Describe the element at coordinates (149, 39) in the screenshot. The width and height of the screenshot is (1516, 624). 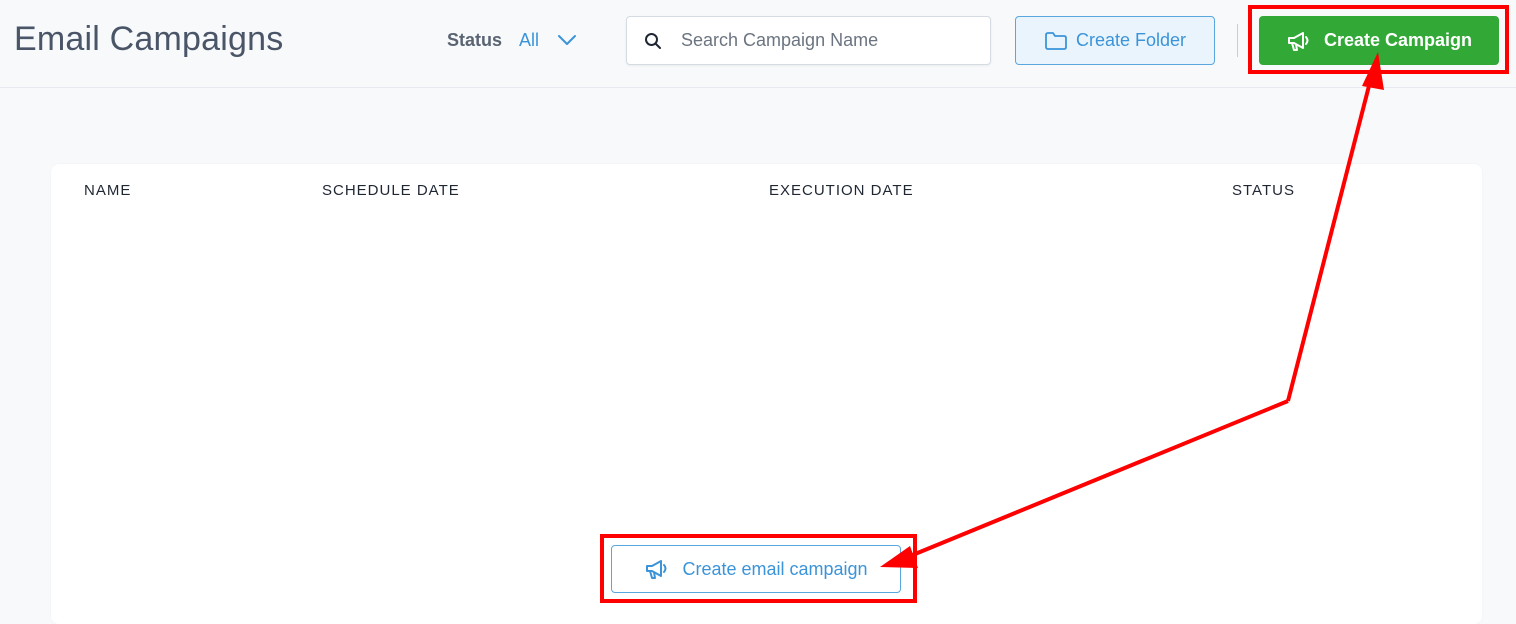
I see `page-title: Email Campaigns` at that location.